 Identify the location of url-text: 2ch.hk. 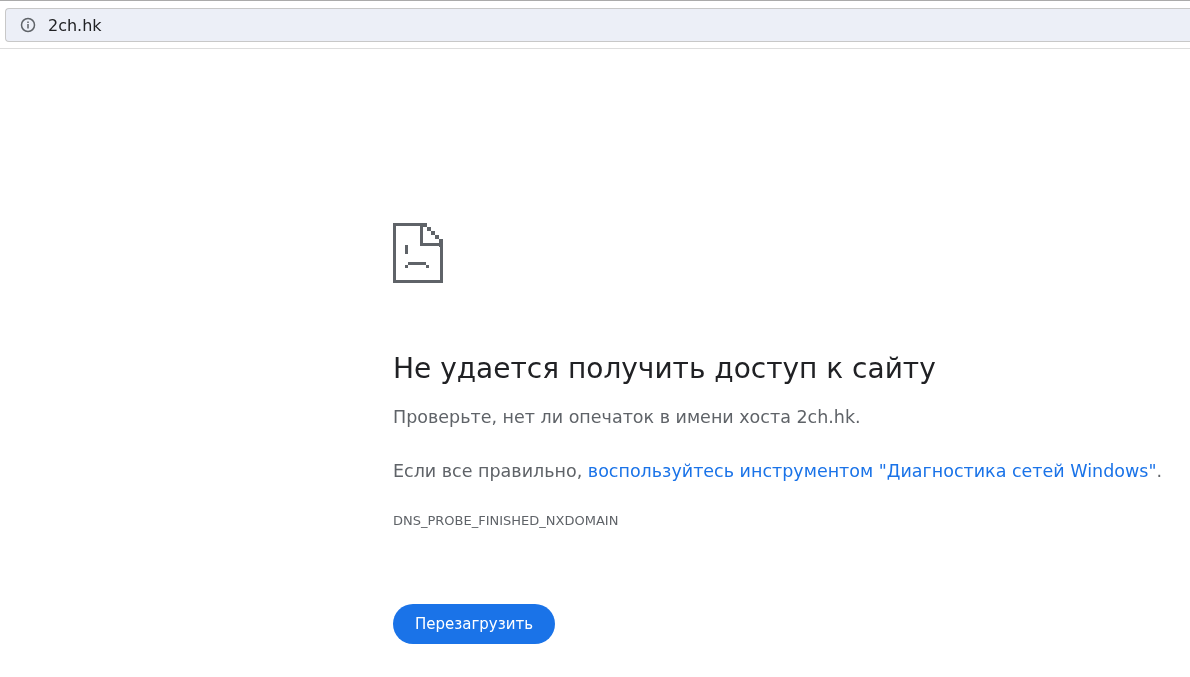
(75, 25).